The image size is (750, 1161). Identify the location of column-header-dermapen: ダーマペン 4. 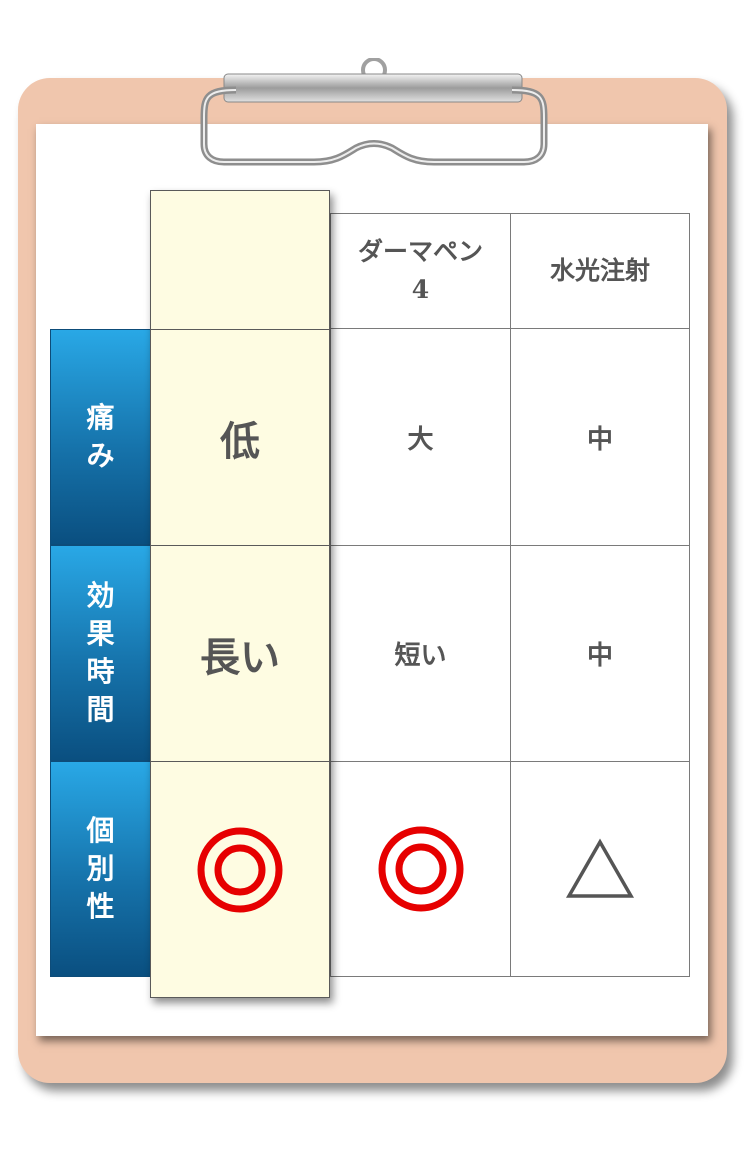
(420, 271).